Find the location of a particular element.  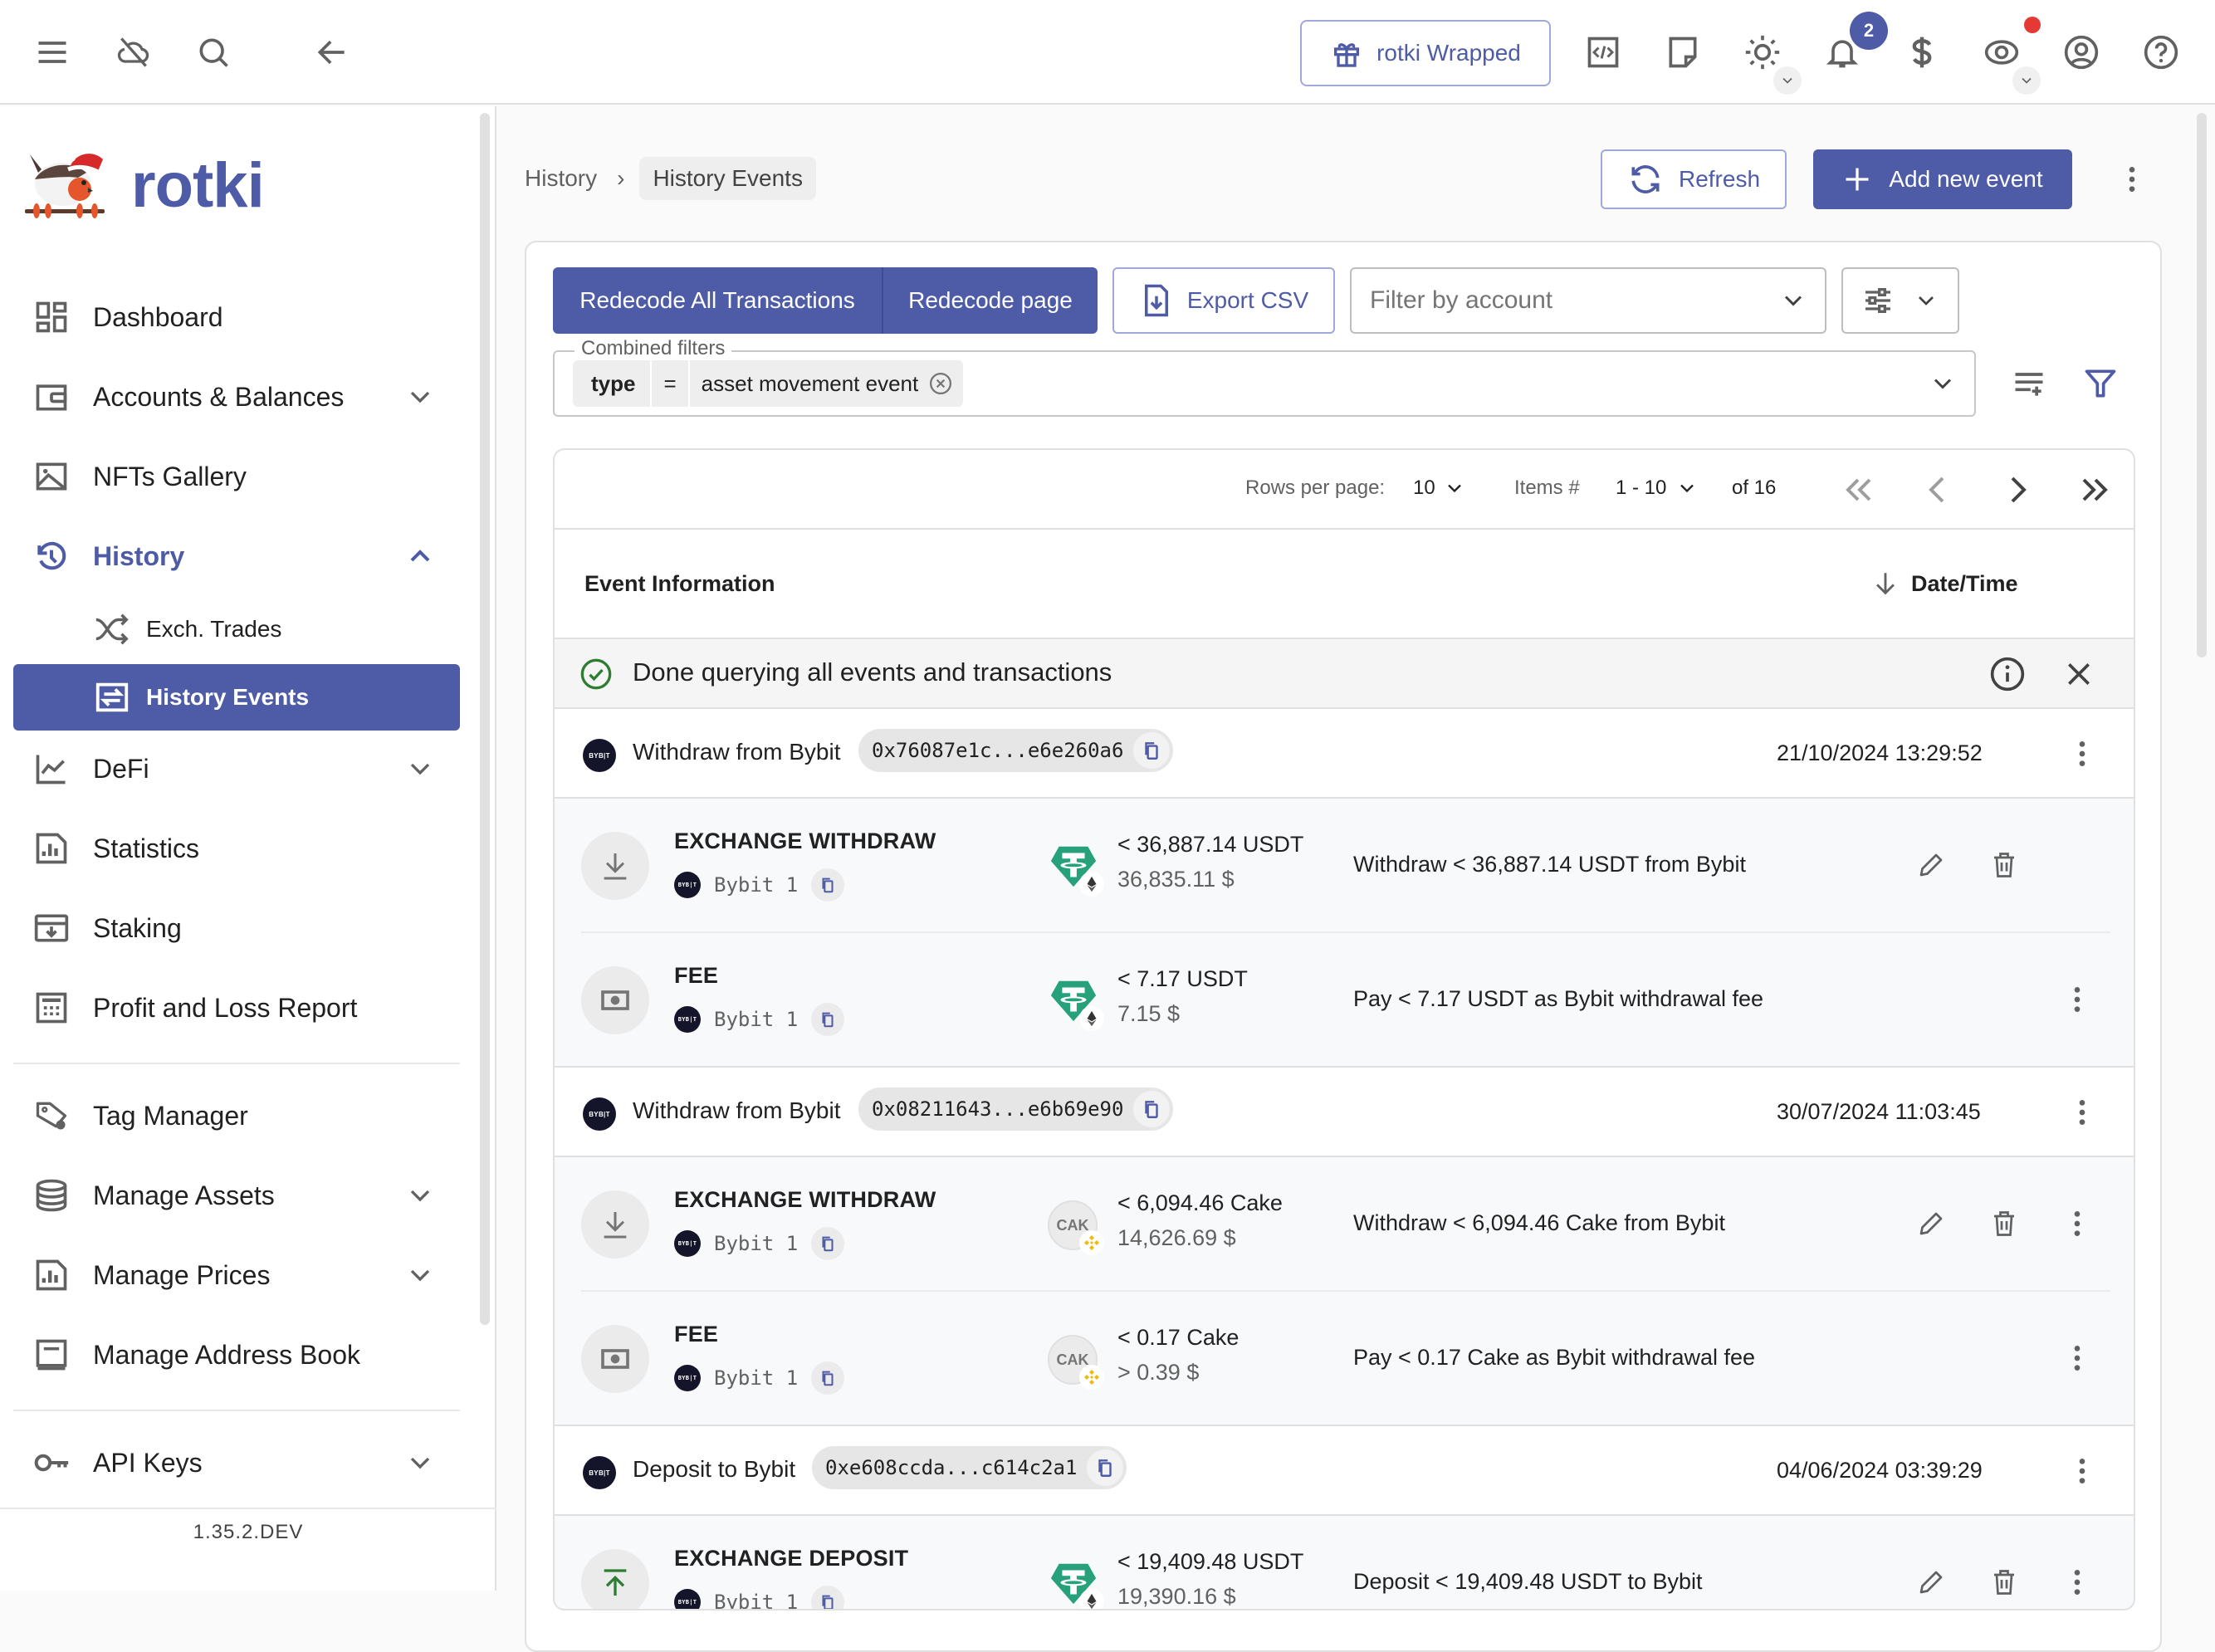

export-csv-button: Export CSV is located at coordinates (1224, 300).